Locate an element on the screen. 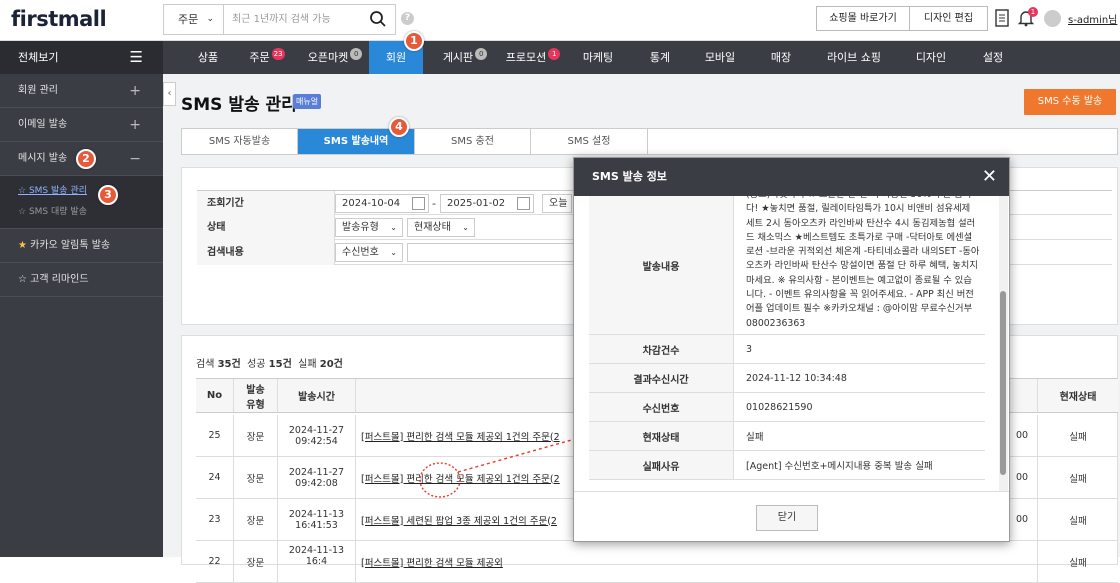 The height and width of the screenshot is (583, 1120). scrollbar-thumb is located at coordinates (1003, 383).